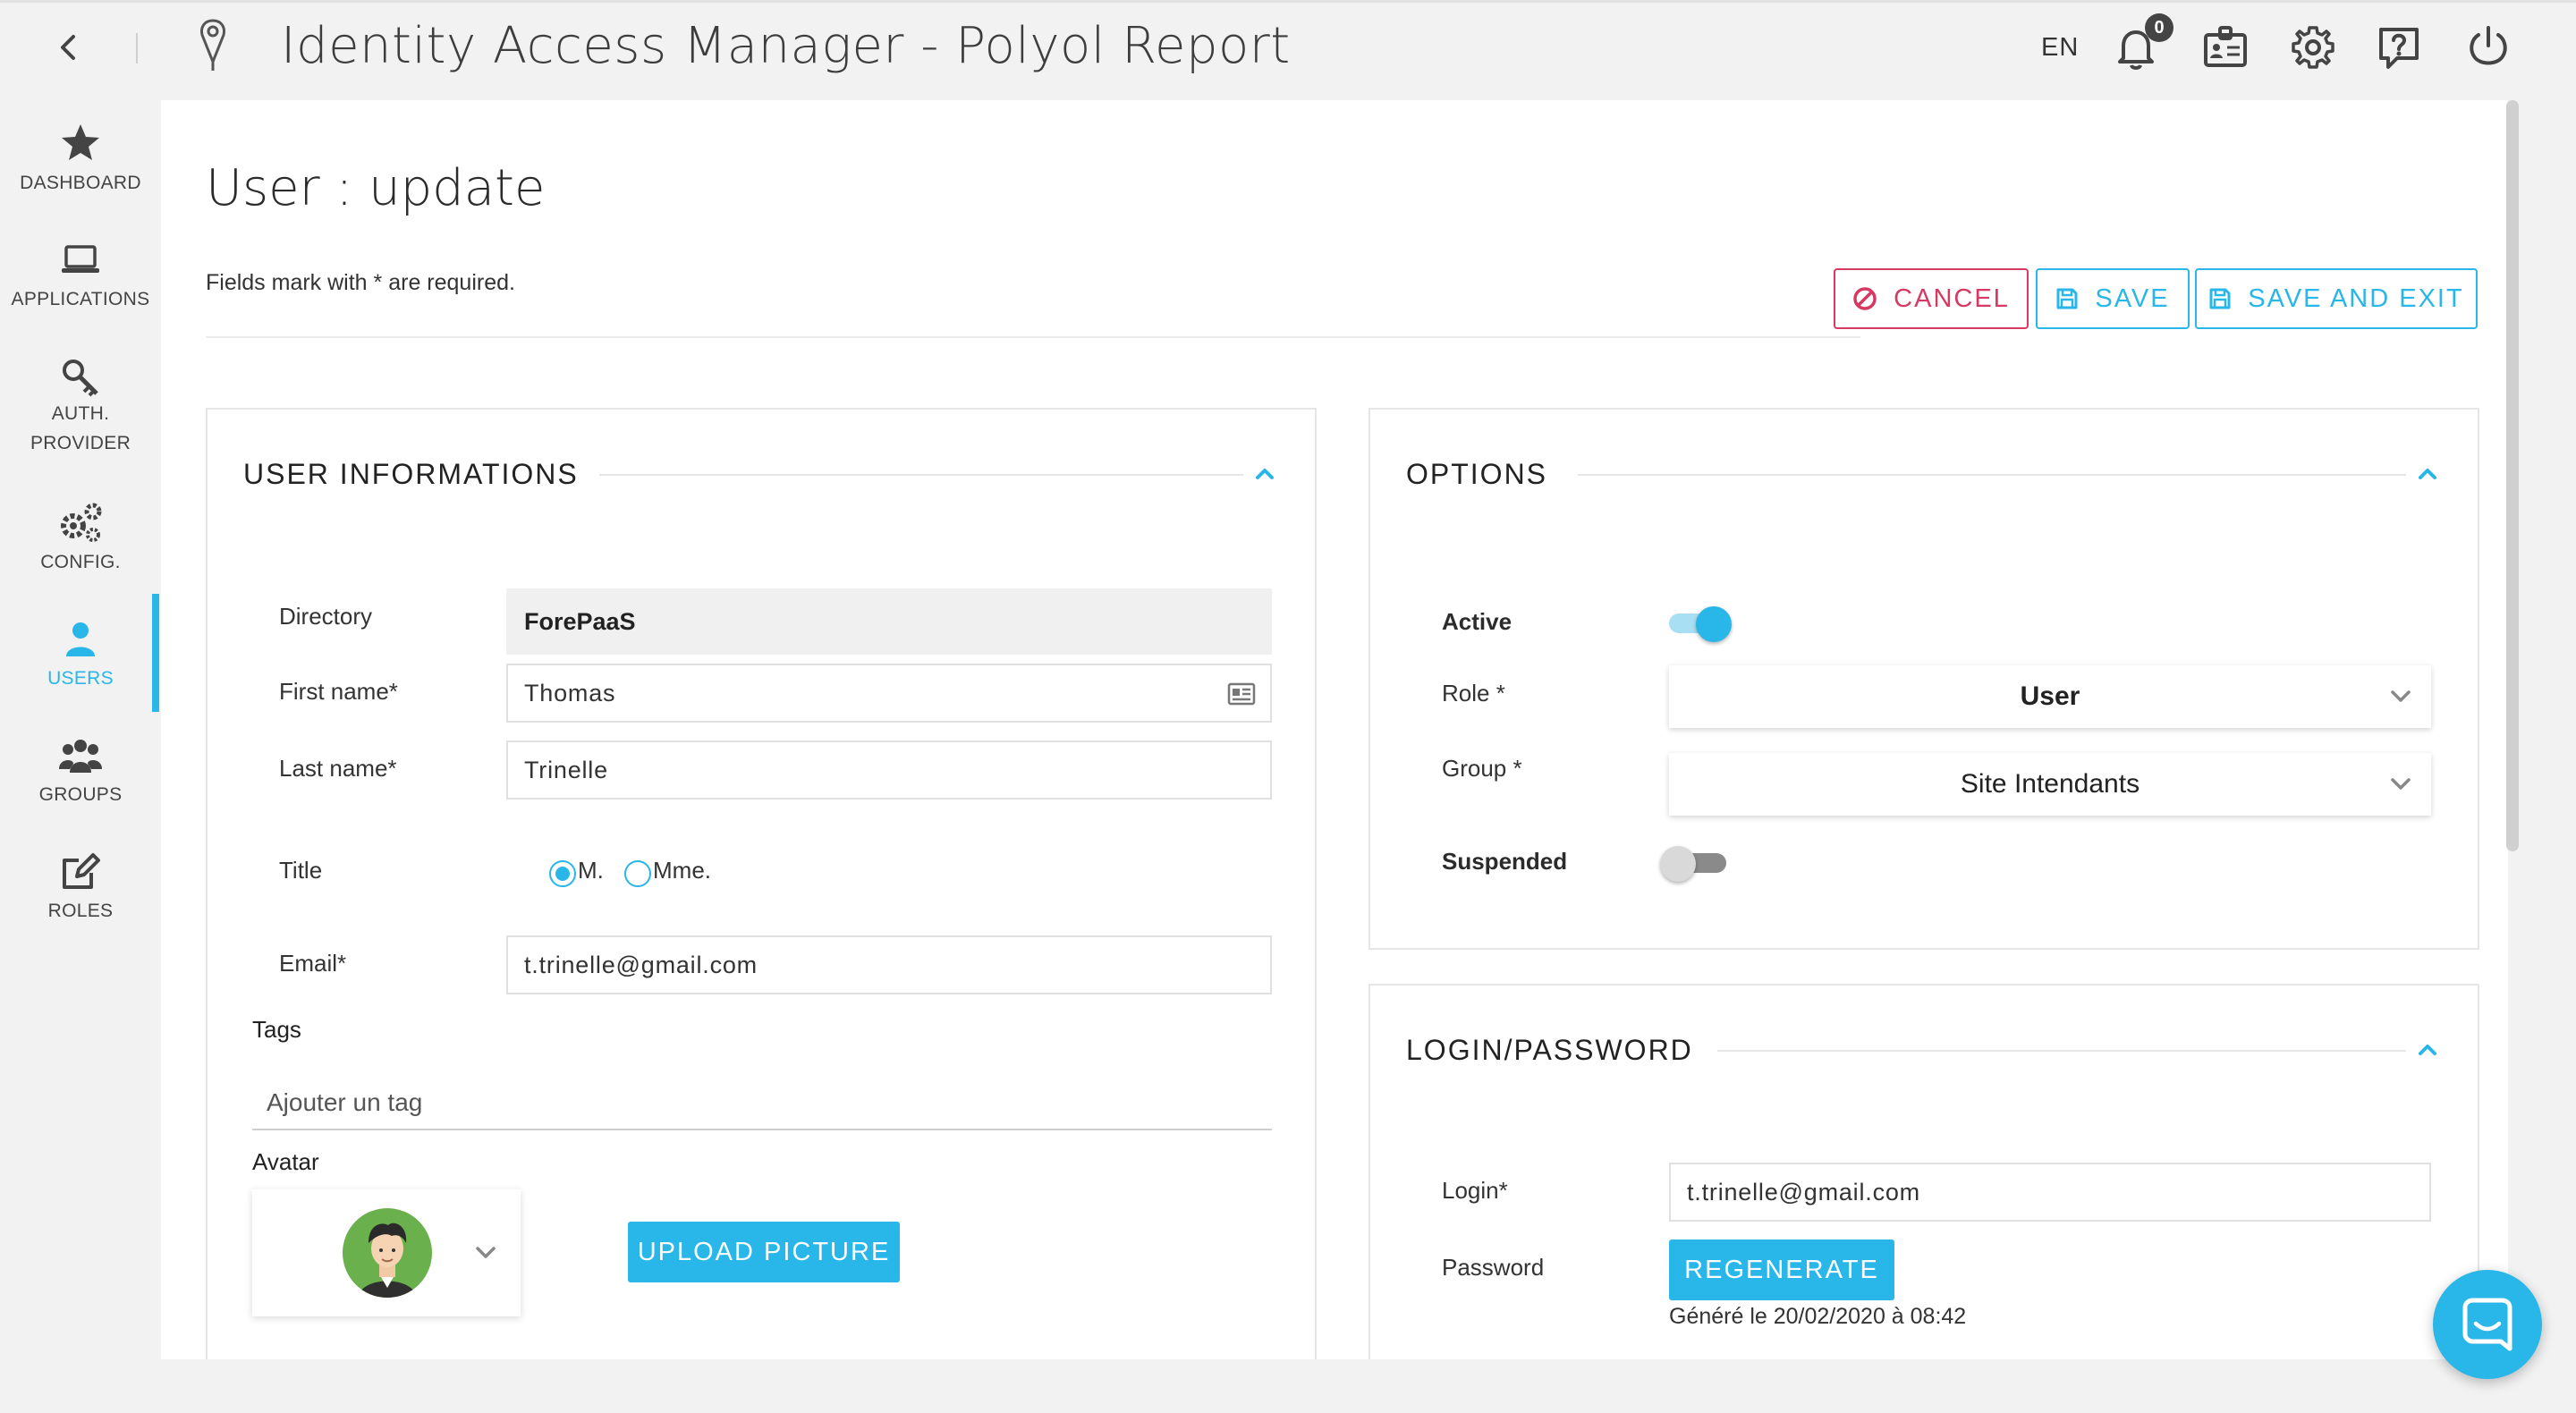 This screenshot has height=1413, width=2576. What do you see at coordinates (591, 870) in the screenshot?
I see `title-radio-mr-label: M.` at bounding box center [591, 870].